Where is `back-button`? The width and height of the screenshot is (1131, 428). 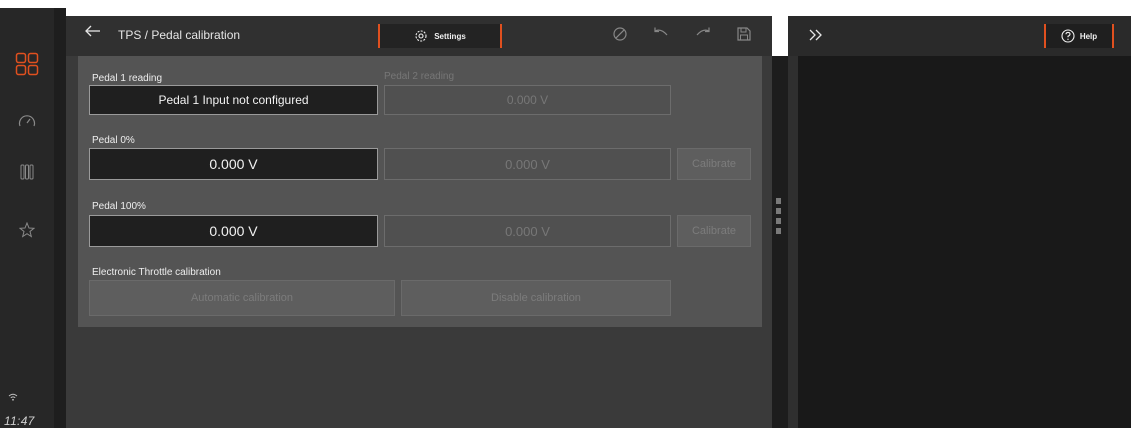 back-button is located at coordinates (93, 33).